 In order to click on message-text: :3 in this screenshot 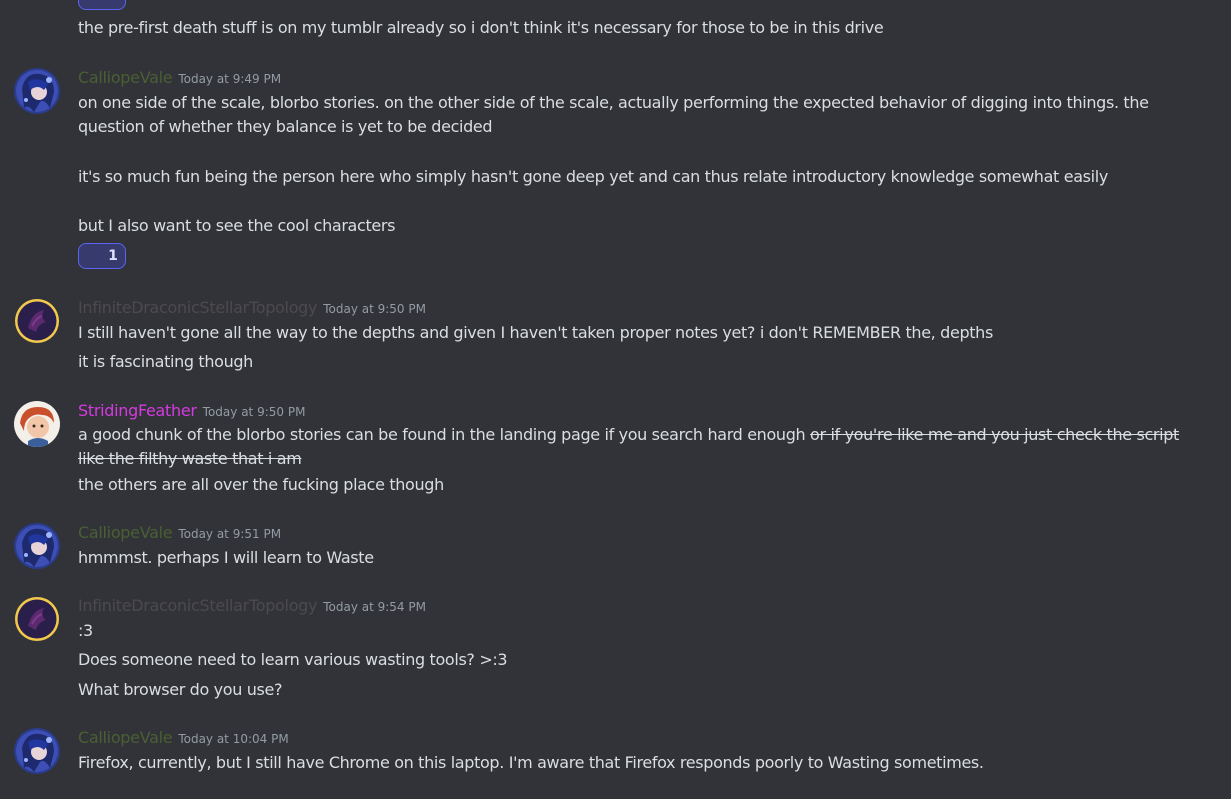, I will do `click(85, 630)`.